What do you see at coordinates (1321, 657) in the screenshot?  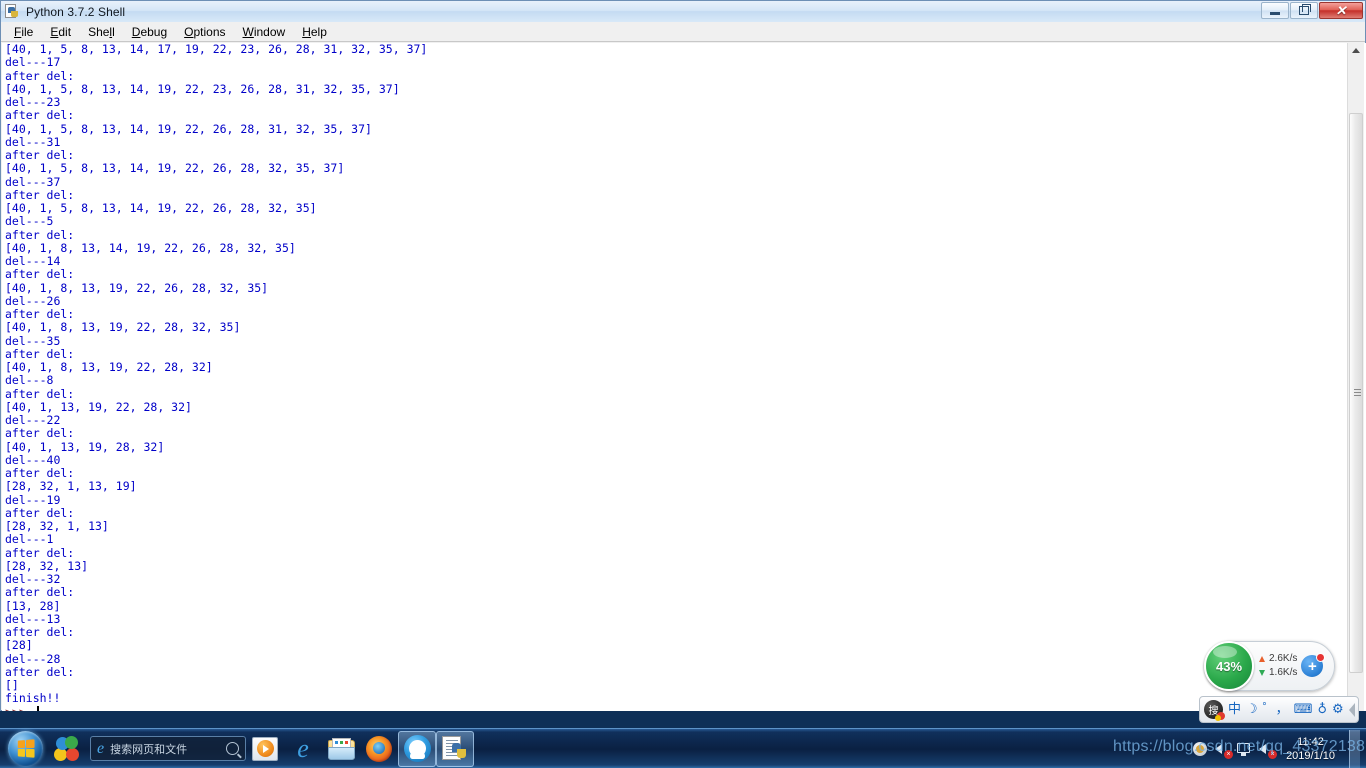 I see `notification-dot` at bounding box center [1321, 657].